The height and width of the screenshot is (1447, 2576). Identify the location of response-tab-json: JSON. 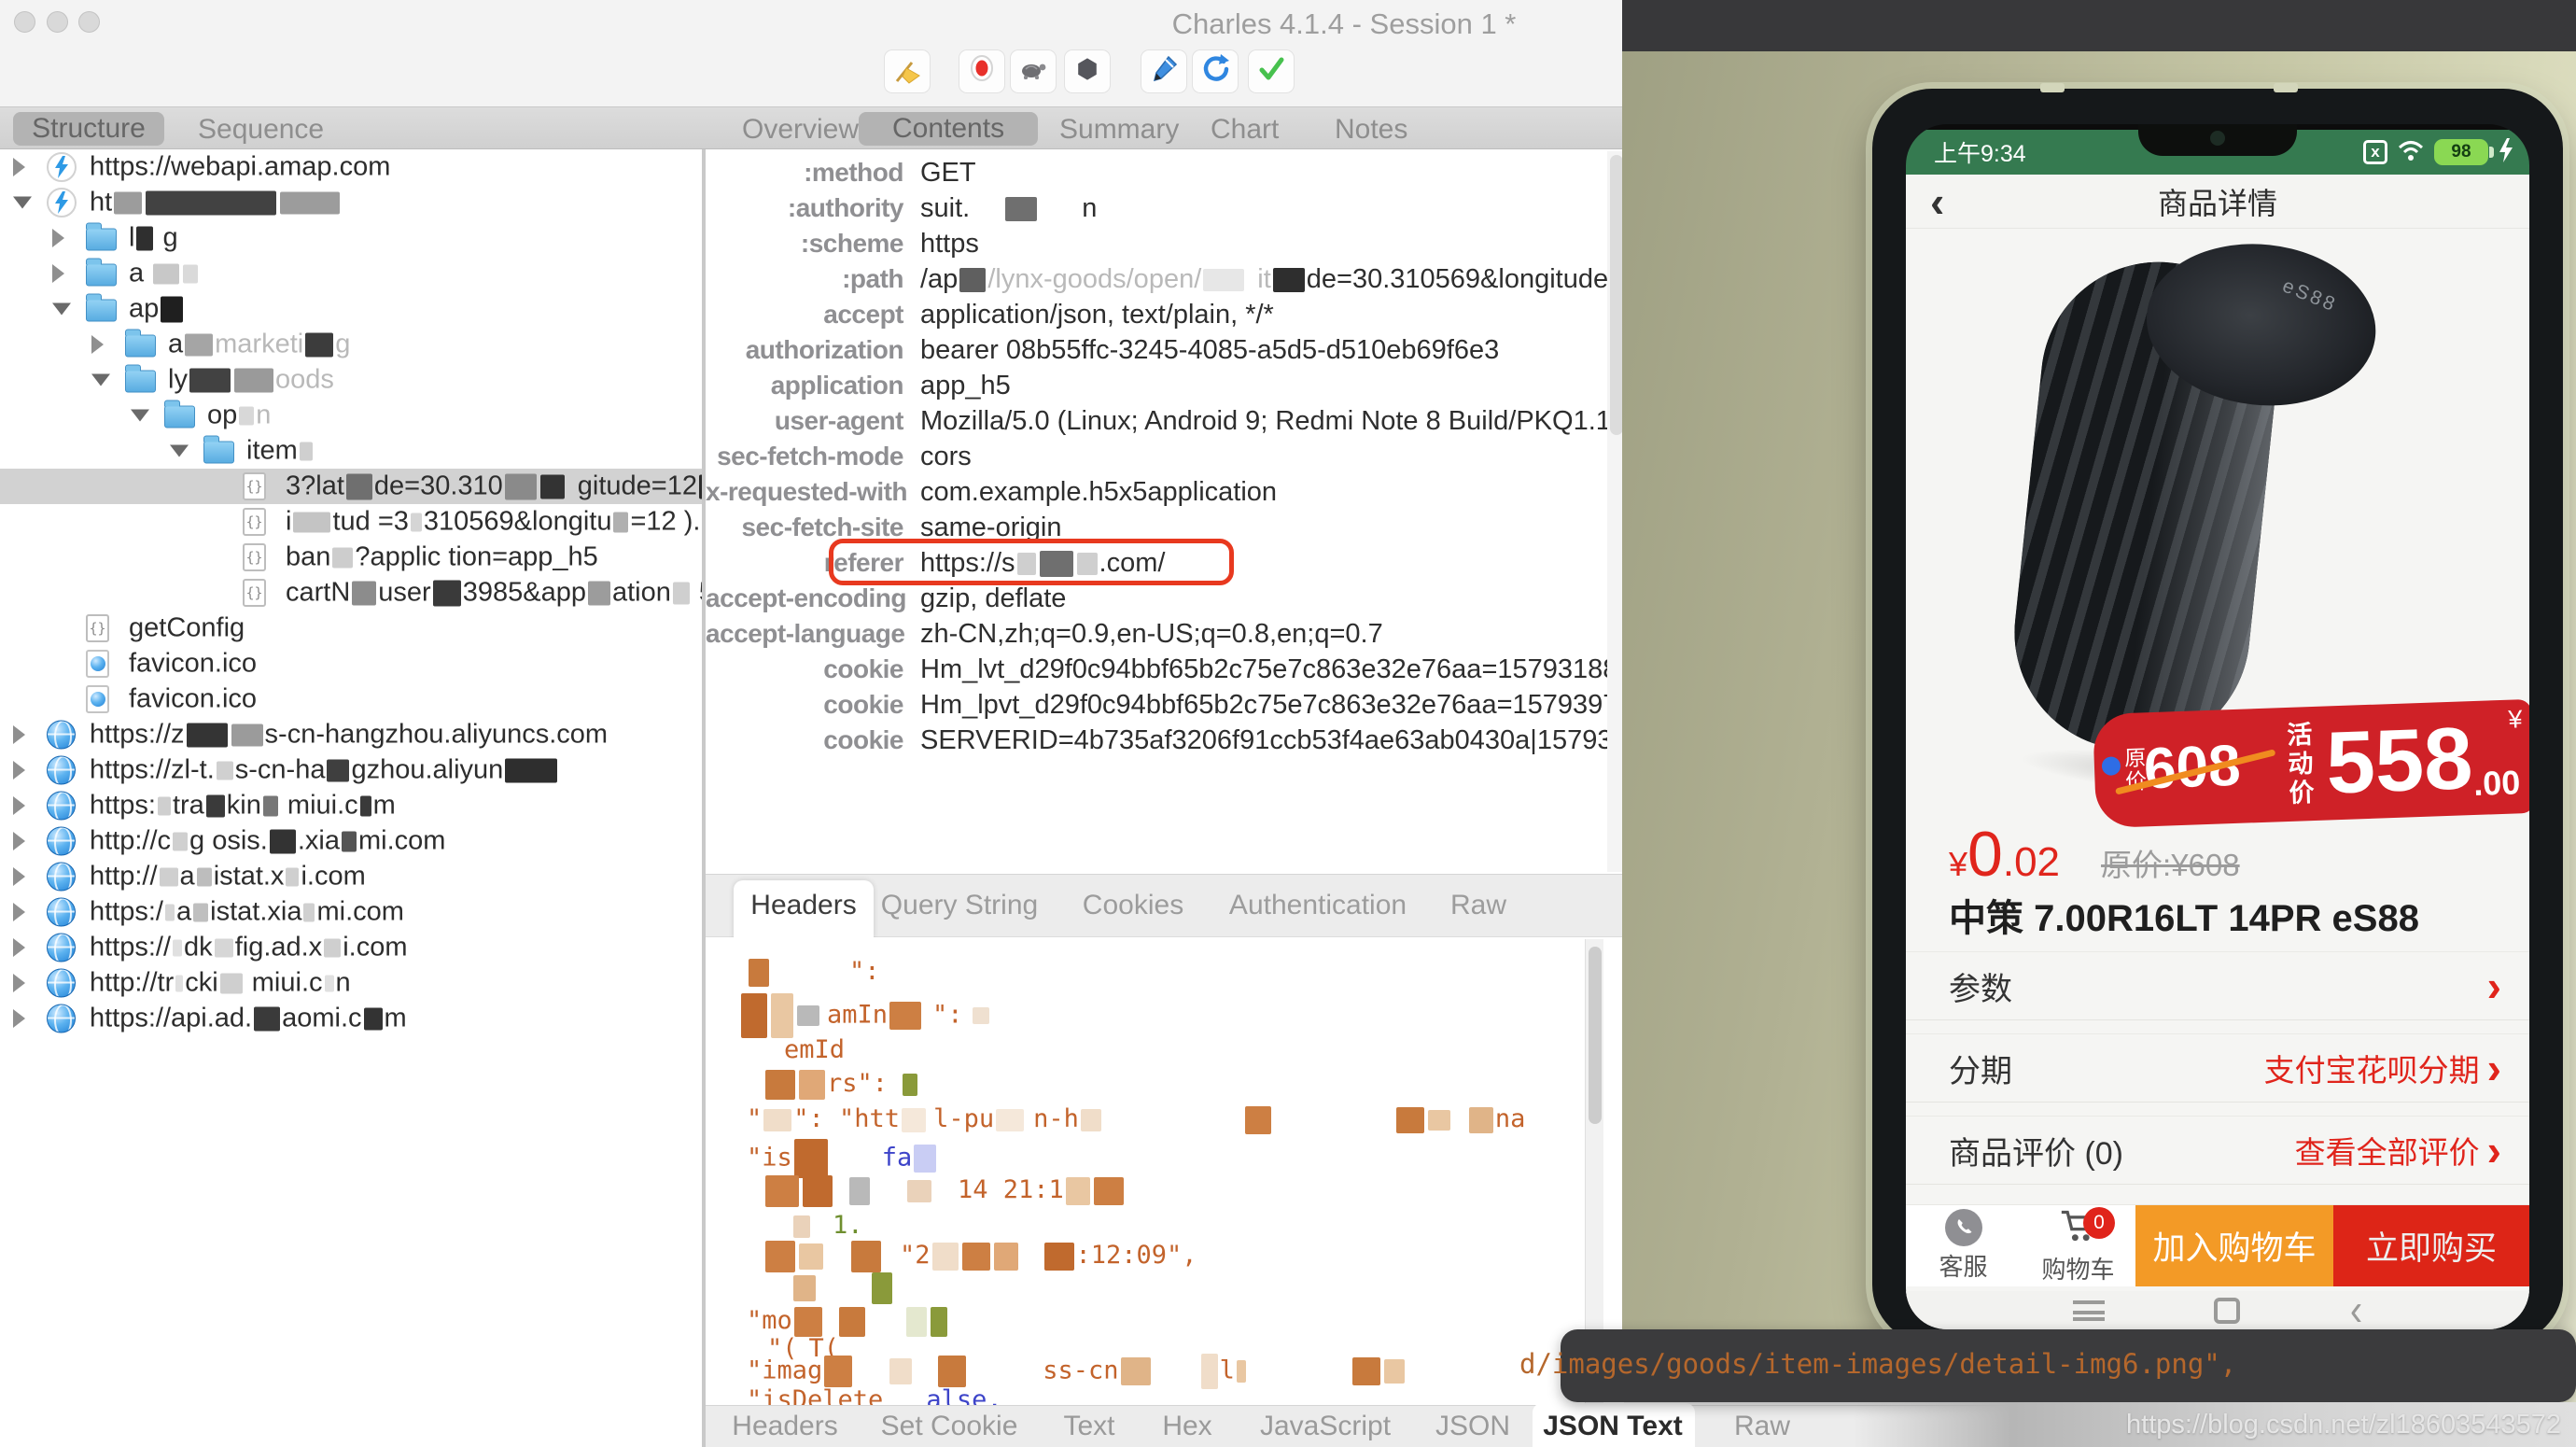
(1472, 1427).